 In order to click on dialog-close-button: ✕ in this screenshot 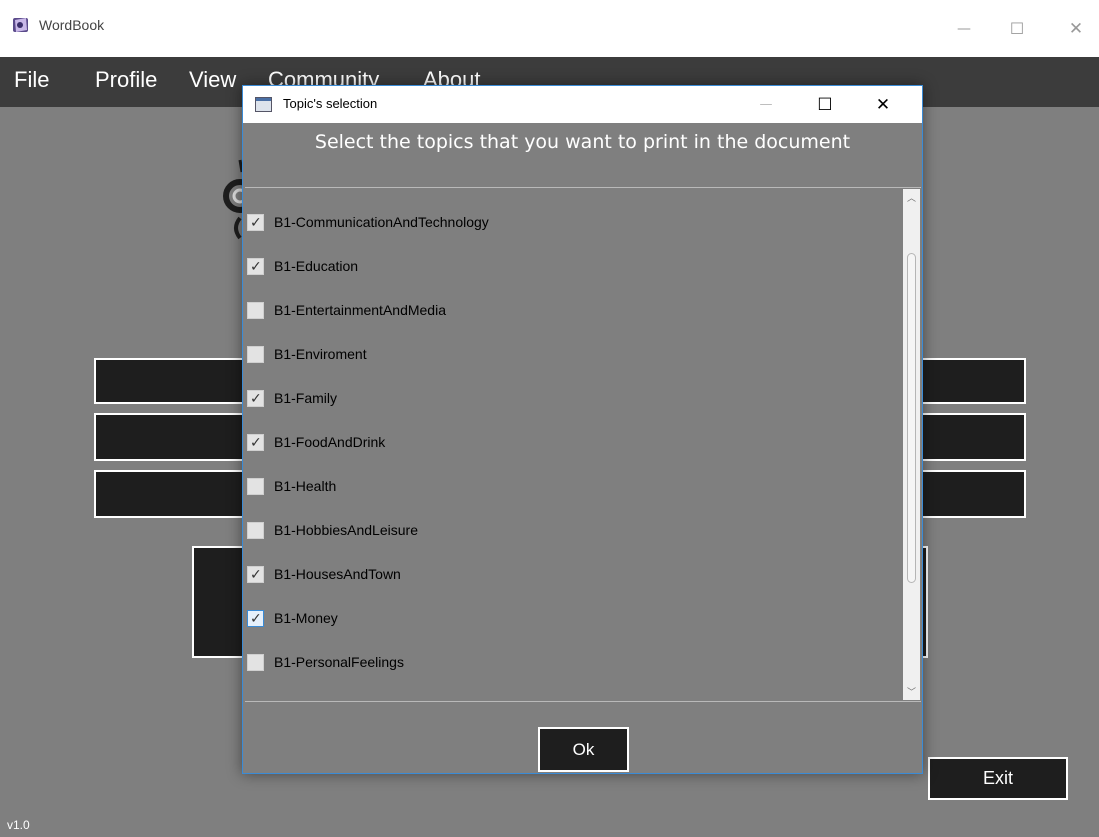, I will do `click(883, 104)`.